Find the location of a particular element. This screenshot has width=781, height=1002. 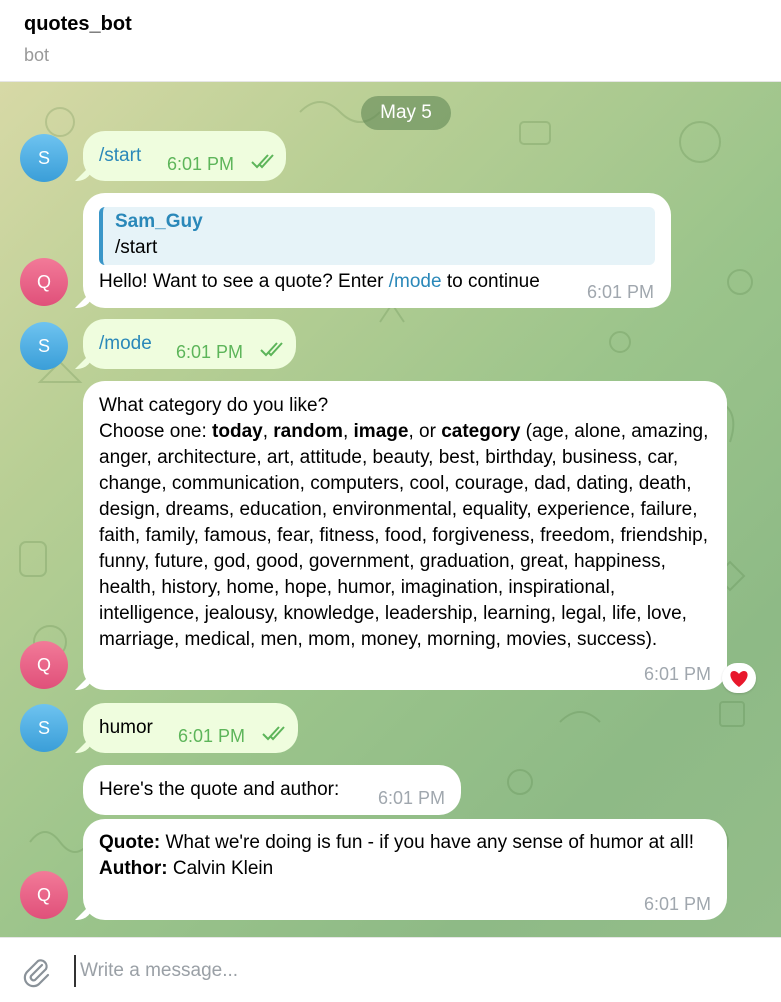

outgoing-message: humor 6:01 PM is located at coordinates (190, 728).